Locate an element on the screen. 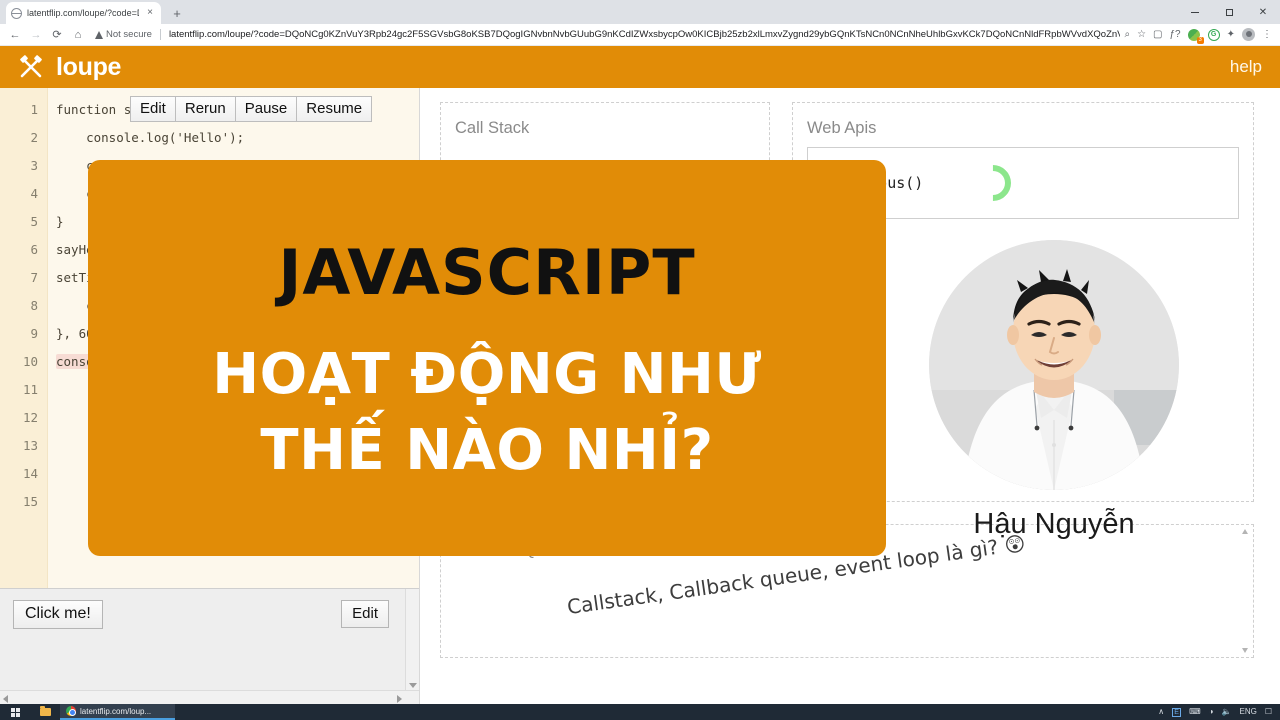 Image resolution: width=1280 pixels, height=720 pixels. console-edit-button: Edit is located at coordinates (365, 614).